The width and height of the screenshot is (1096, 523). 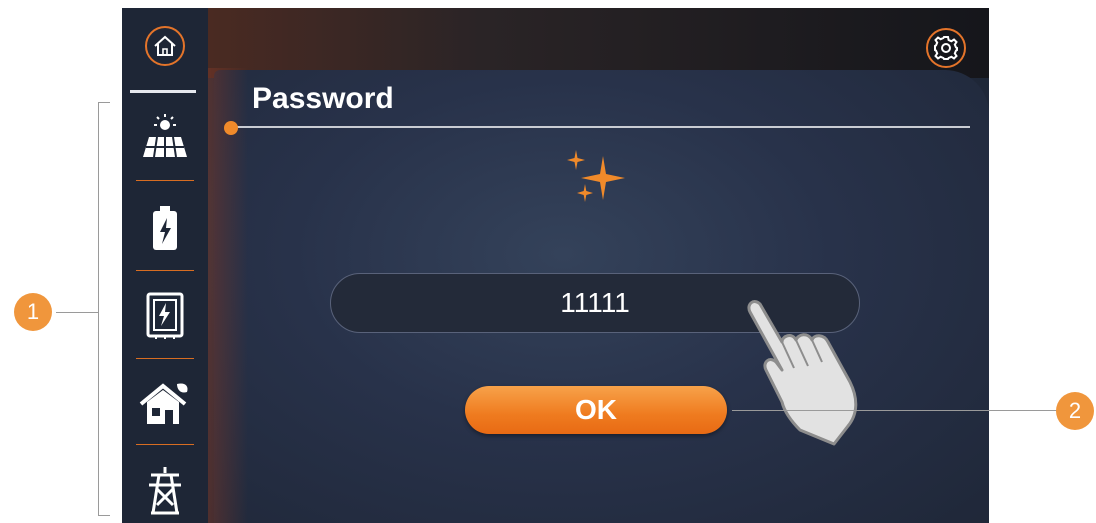 What do you see at coordinates (1075, 411) in the screenshot?
I see `callout-badge-2: 2` at bounding box center [1075, 411].